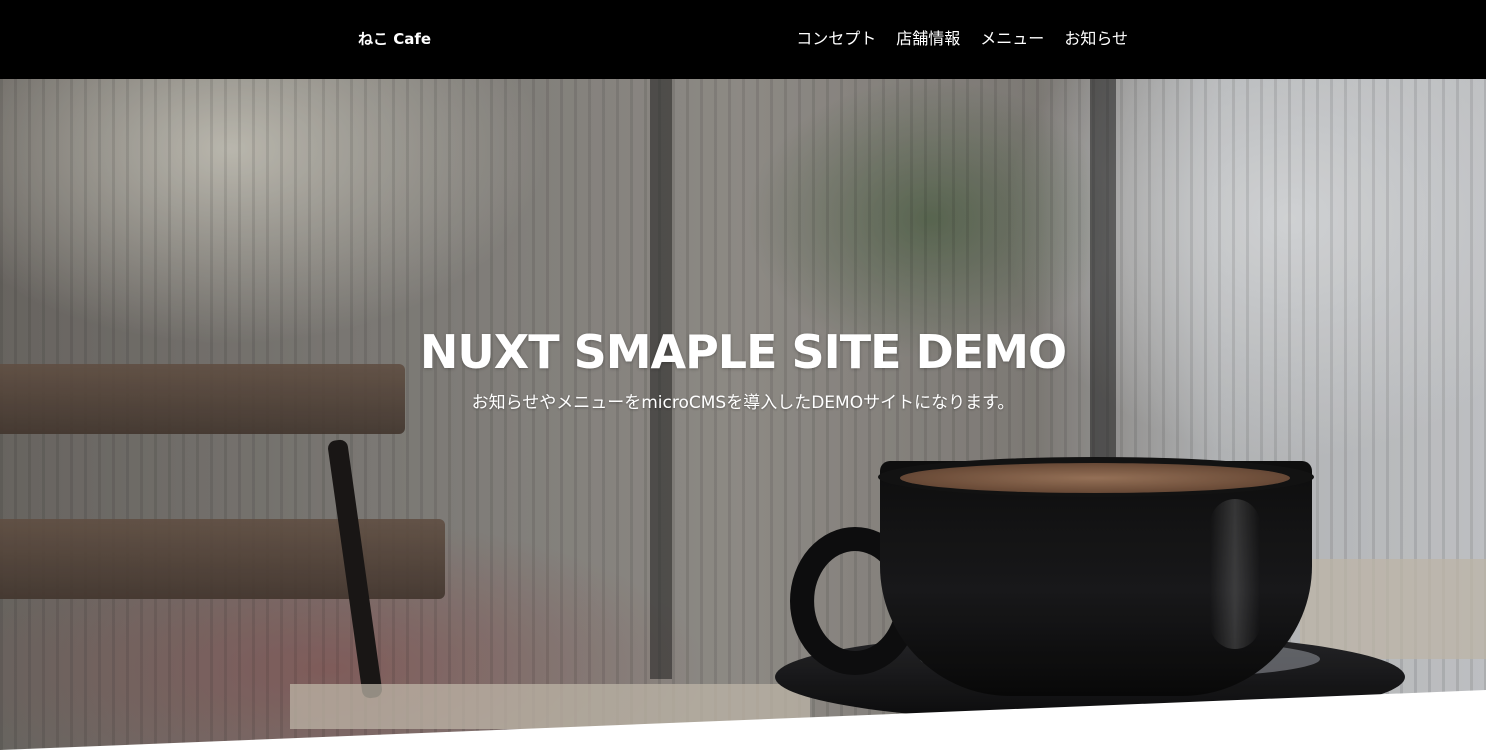  What do you see at coordinates (743, 403) in the screenshot?
I see `hero-subtitle: お知らせやメニューをmicroCMSを導入したDEMOサイトになります。` at bounding box center [743, 403].